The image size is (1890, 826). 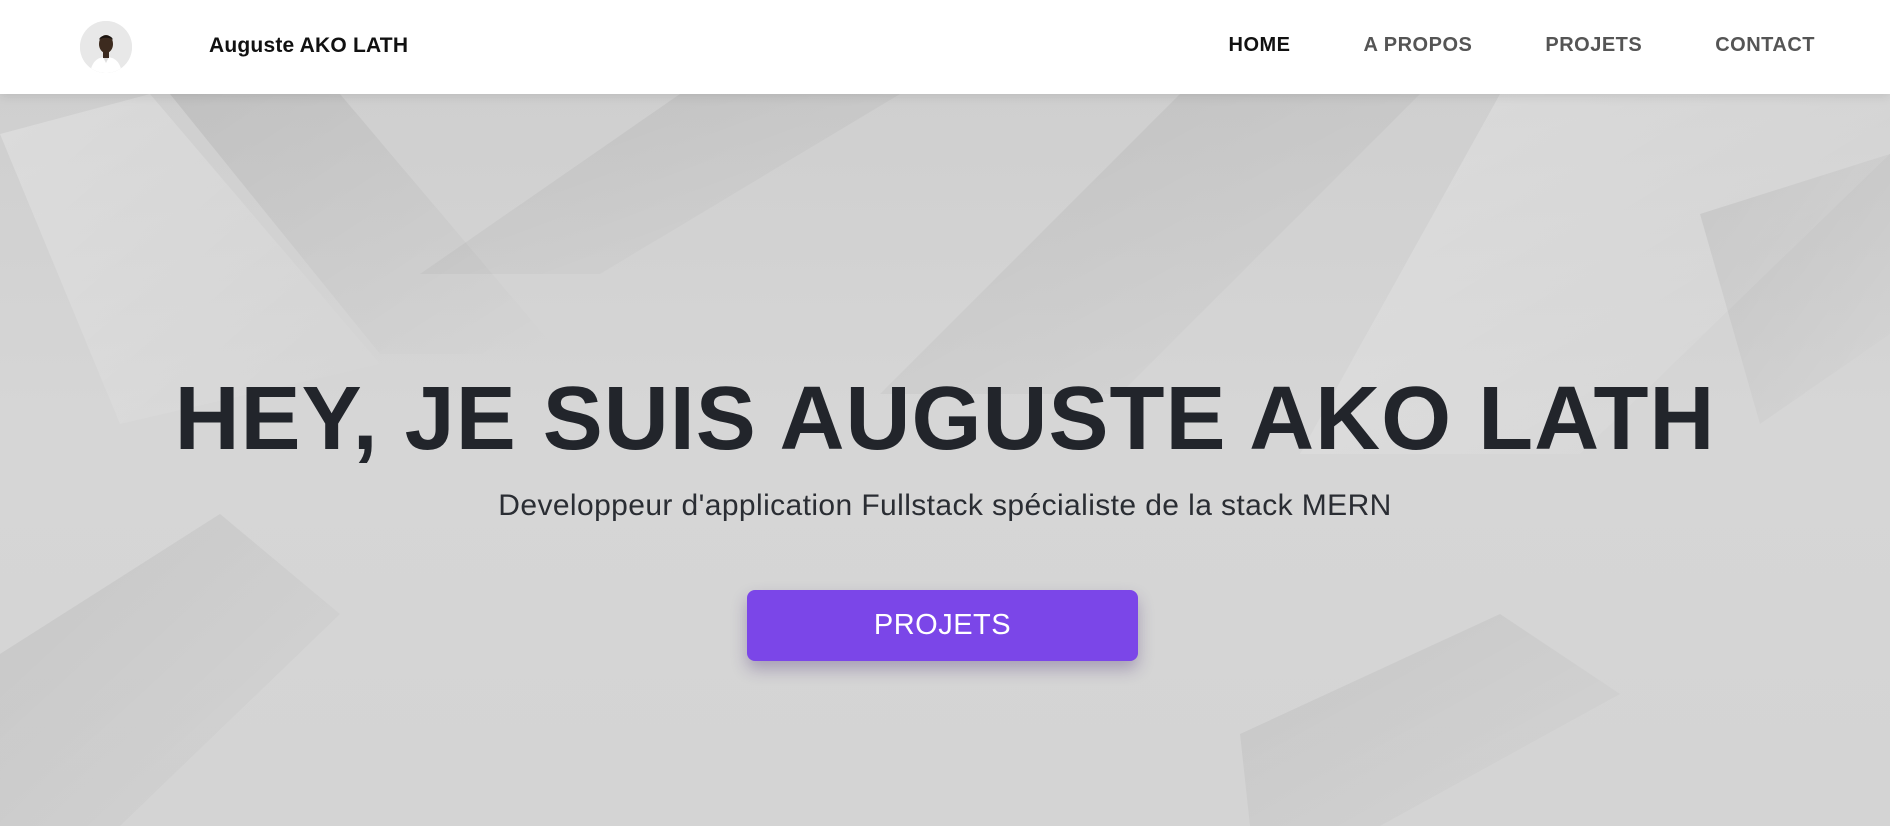 I want to click on main-nav: HOME A PROPOS PROJETS CONTACT, so click(x=1522, y=45).